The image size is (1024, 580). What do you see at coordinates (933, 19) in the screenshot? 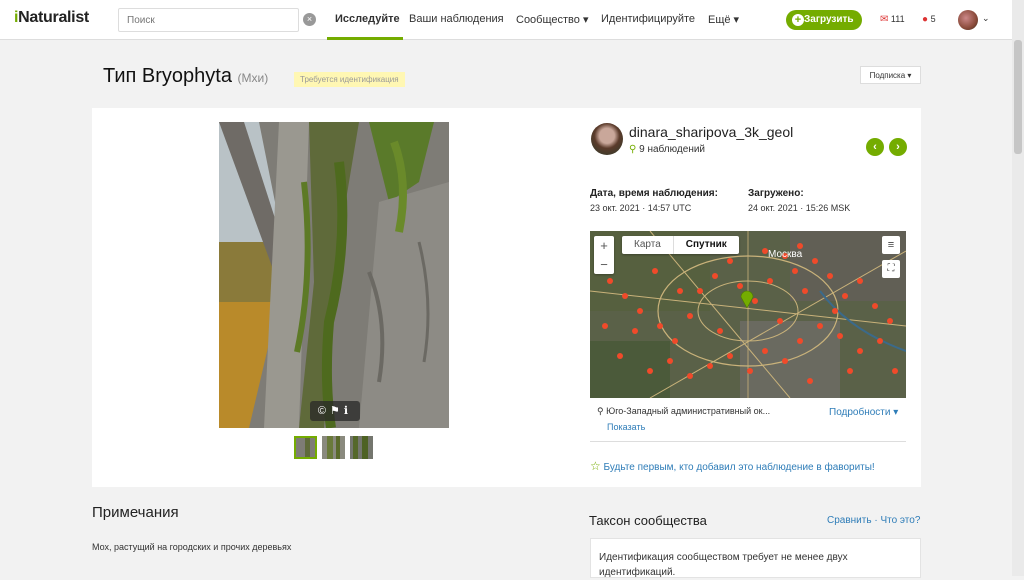
I see `notifications-count: 5` at bounding box center [933, 19].